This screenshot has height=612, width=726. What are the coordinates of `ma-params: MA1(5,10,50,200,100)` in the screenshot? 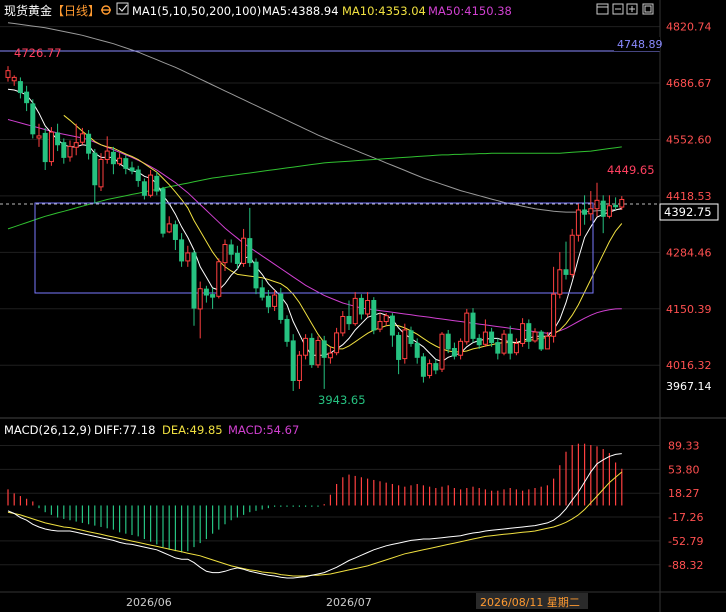 It's located at (196, 11).